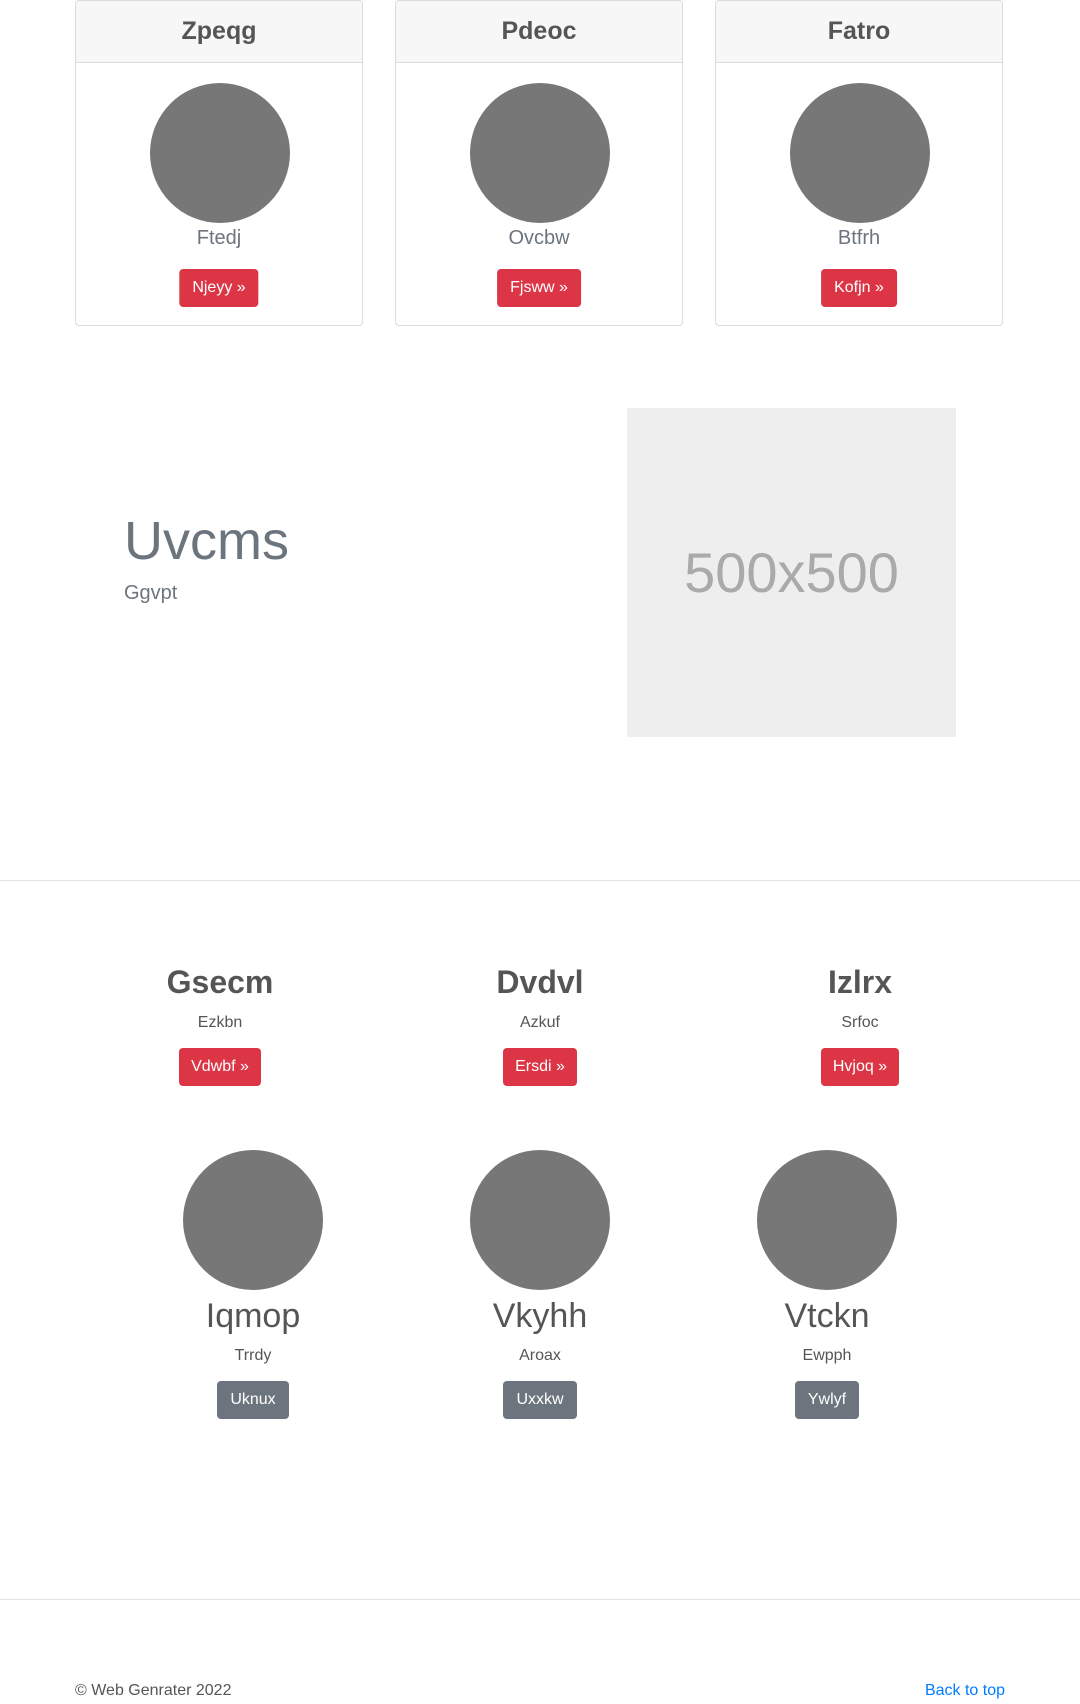 The image size is (1080, 1704). I want to click on person-button: Uxxkw, so click(540, 1400).